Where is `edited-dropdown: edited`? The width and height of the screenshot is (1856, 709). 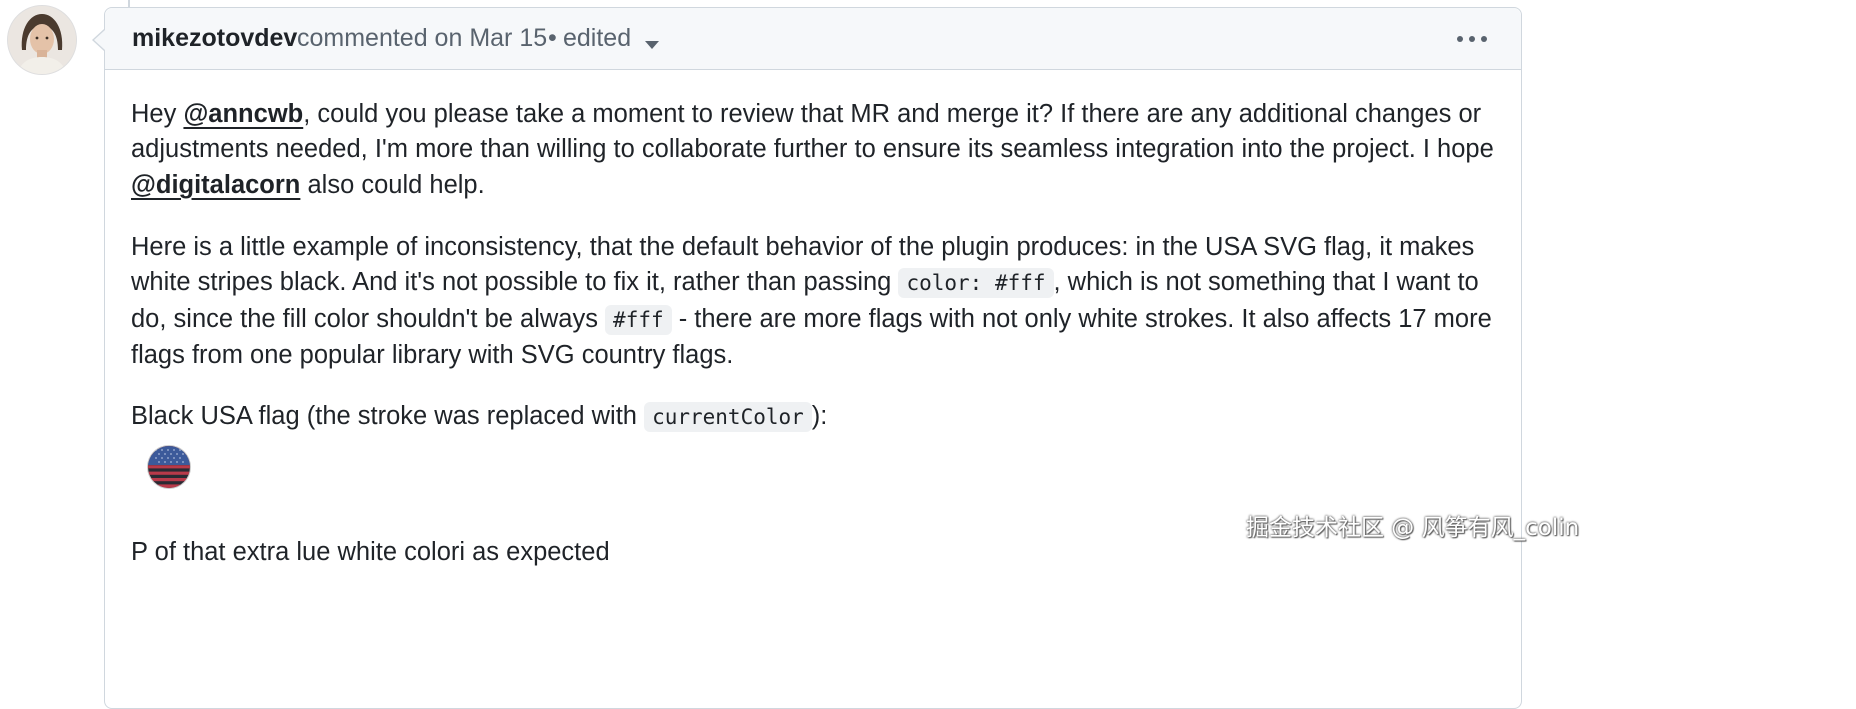
edited-dropdown: edited is located at coordinates (597, 38).